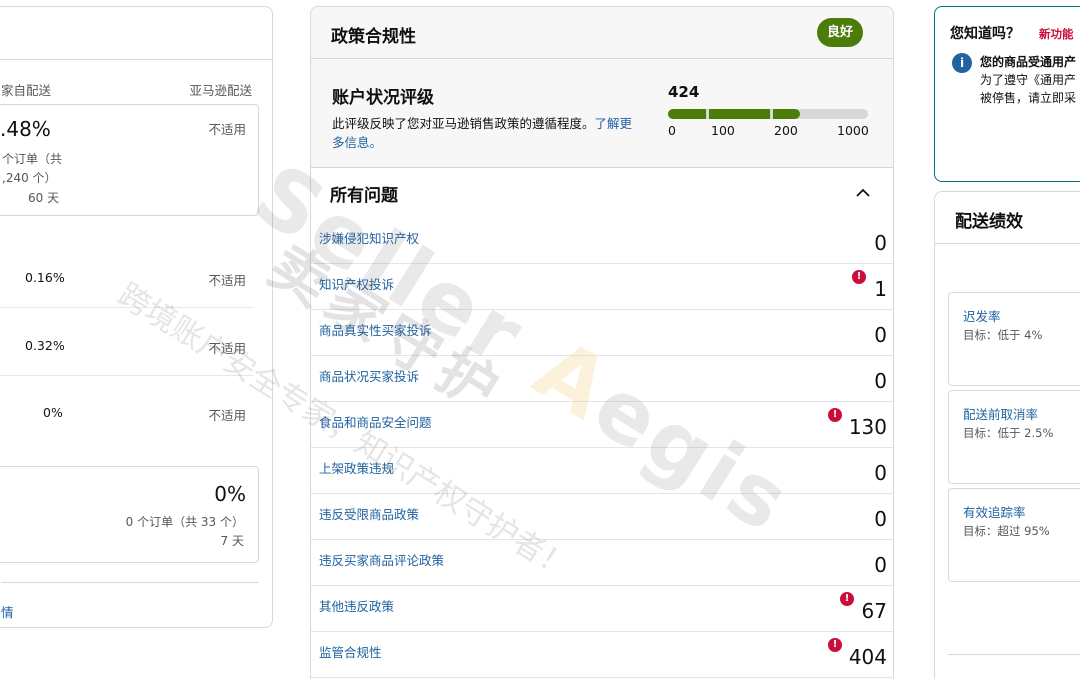  I want to click on shipping-performance-title: 配送绩效, so click(989, 222).